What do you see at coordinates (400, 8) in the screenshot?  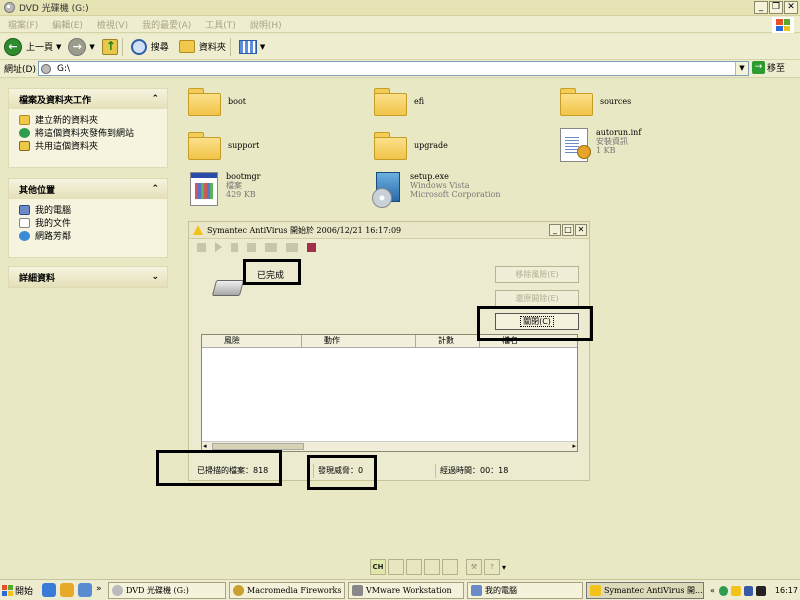 I see `window-title-bar: DVD 光碟機 (G:) _ ❐ ✕` at bounding box center [400, 8].